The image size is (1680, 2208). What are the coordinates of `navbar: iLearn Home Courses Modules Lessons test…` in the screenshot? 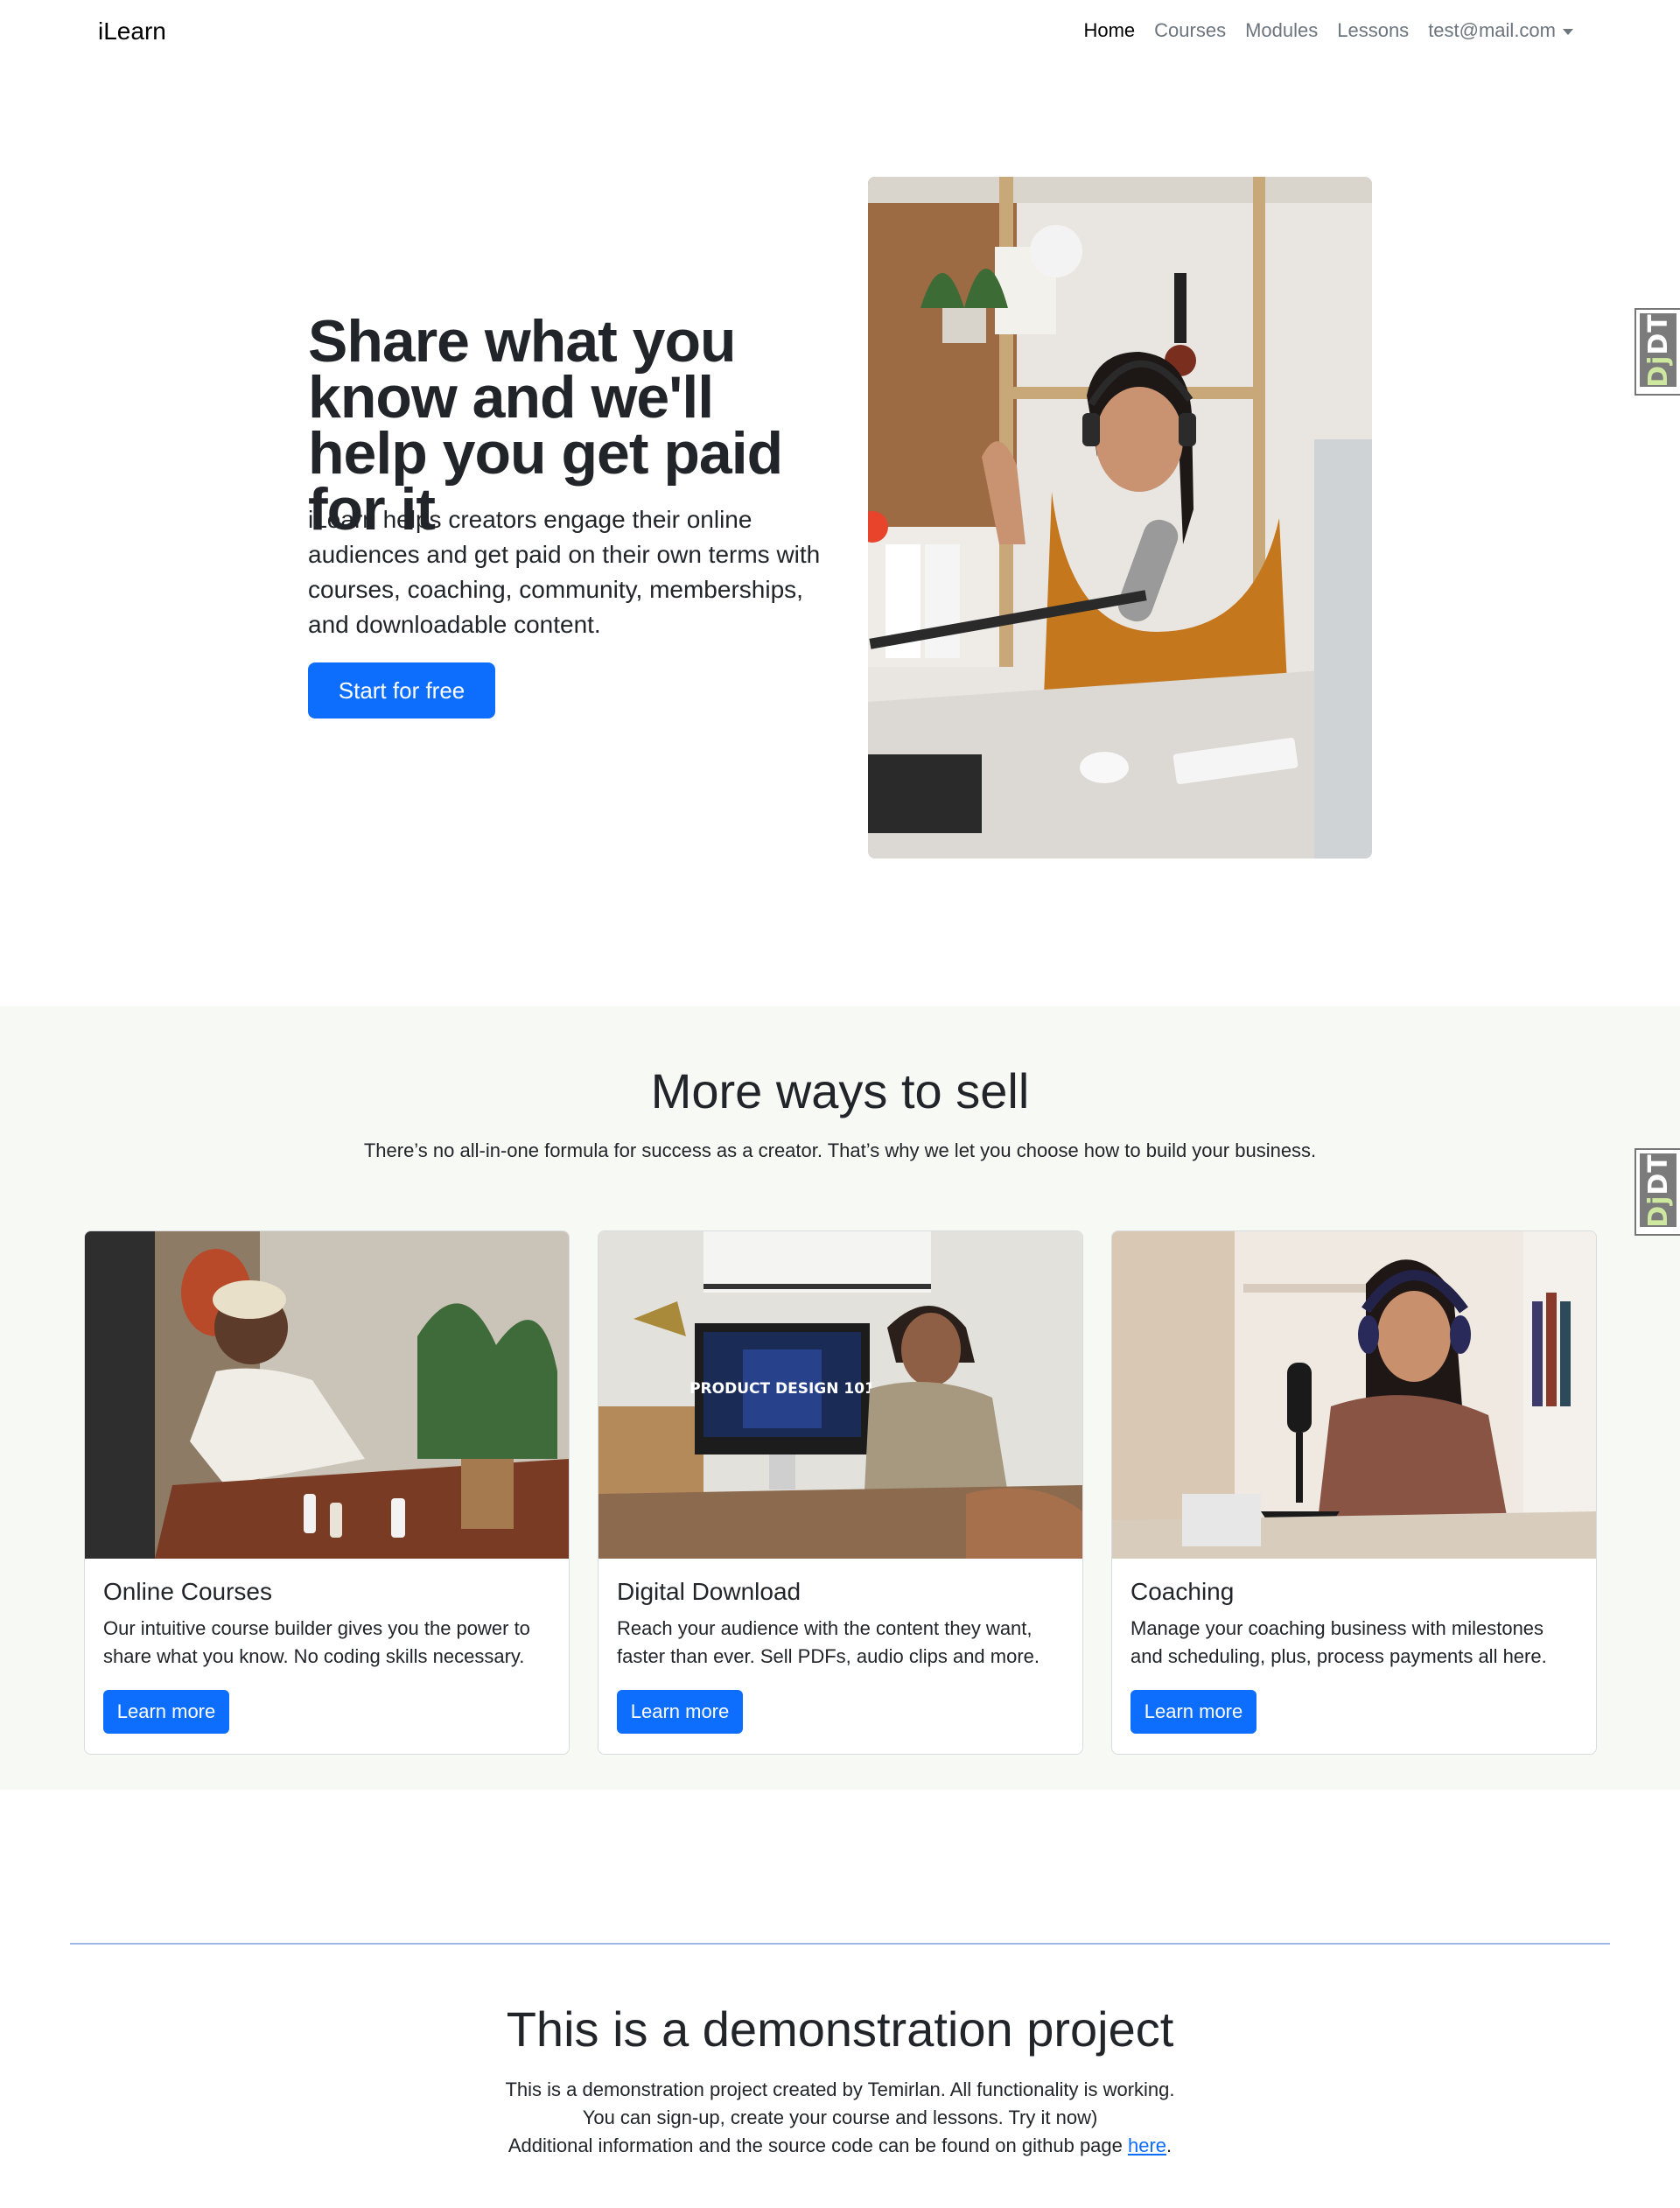 It's located at (840, 33).